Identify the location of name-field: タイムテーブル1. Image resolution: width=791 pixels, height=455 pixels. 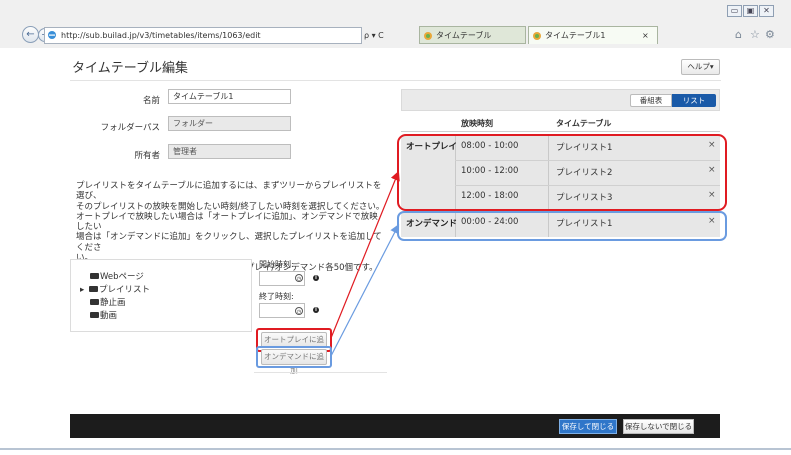
(229, 96).